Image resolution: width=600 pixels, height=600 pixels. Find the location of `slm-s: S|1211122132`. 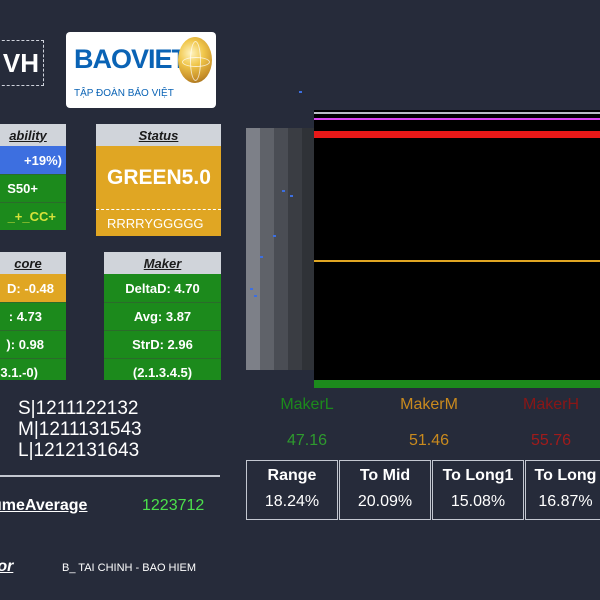

slm-s: S|1211122132 is located at coordinates (78, 408).